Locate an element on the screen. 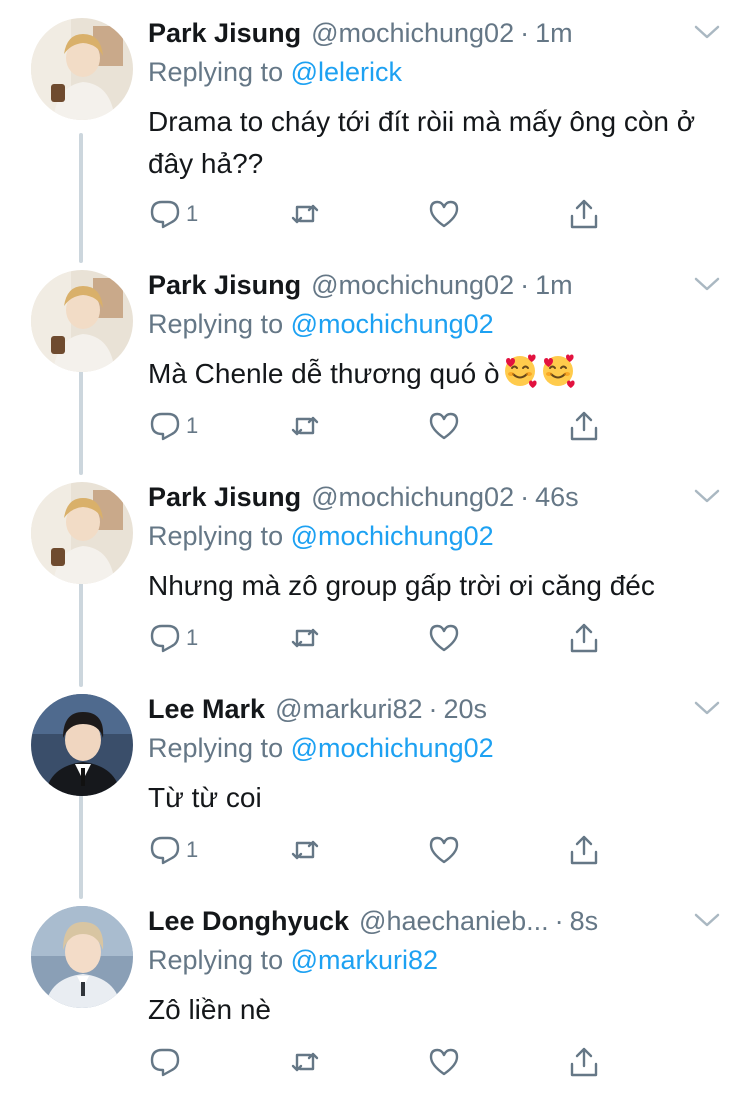 This screenshot has width=750, height=1100. timestamp: 46s is located at coordinates (557, 497).